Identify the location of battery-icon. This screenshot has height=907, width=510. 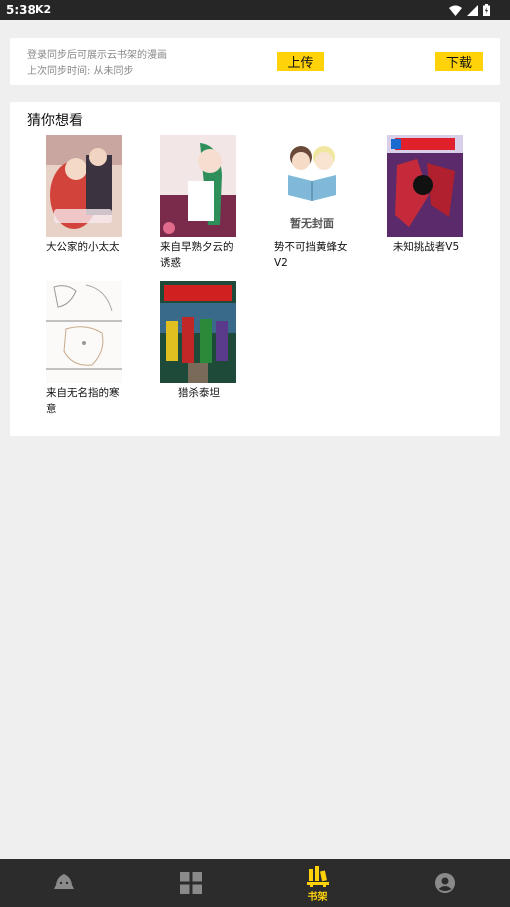
(486, 11).